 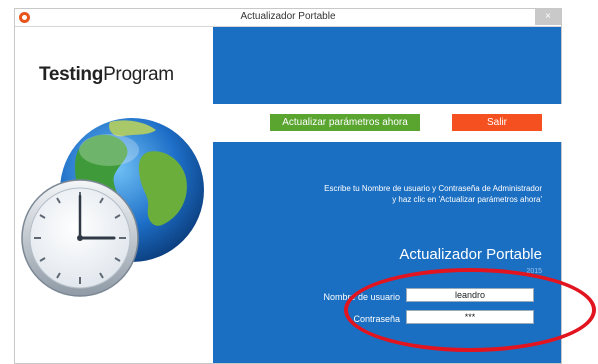 I want to click on password-label: Contraseña, so click(x=376, y=319).